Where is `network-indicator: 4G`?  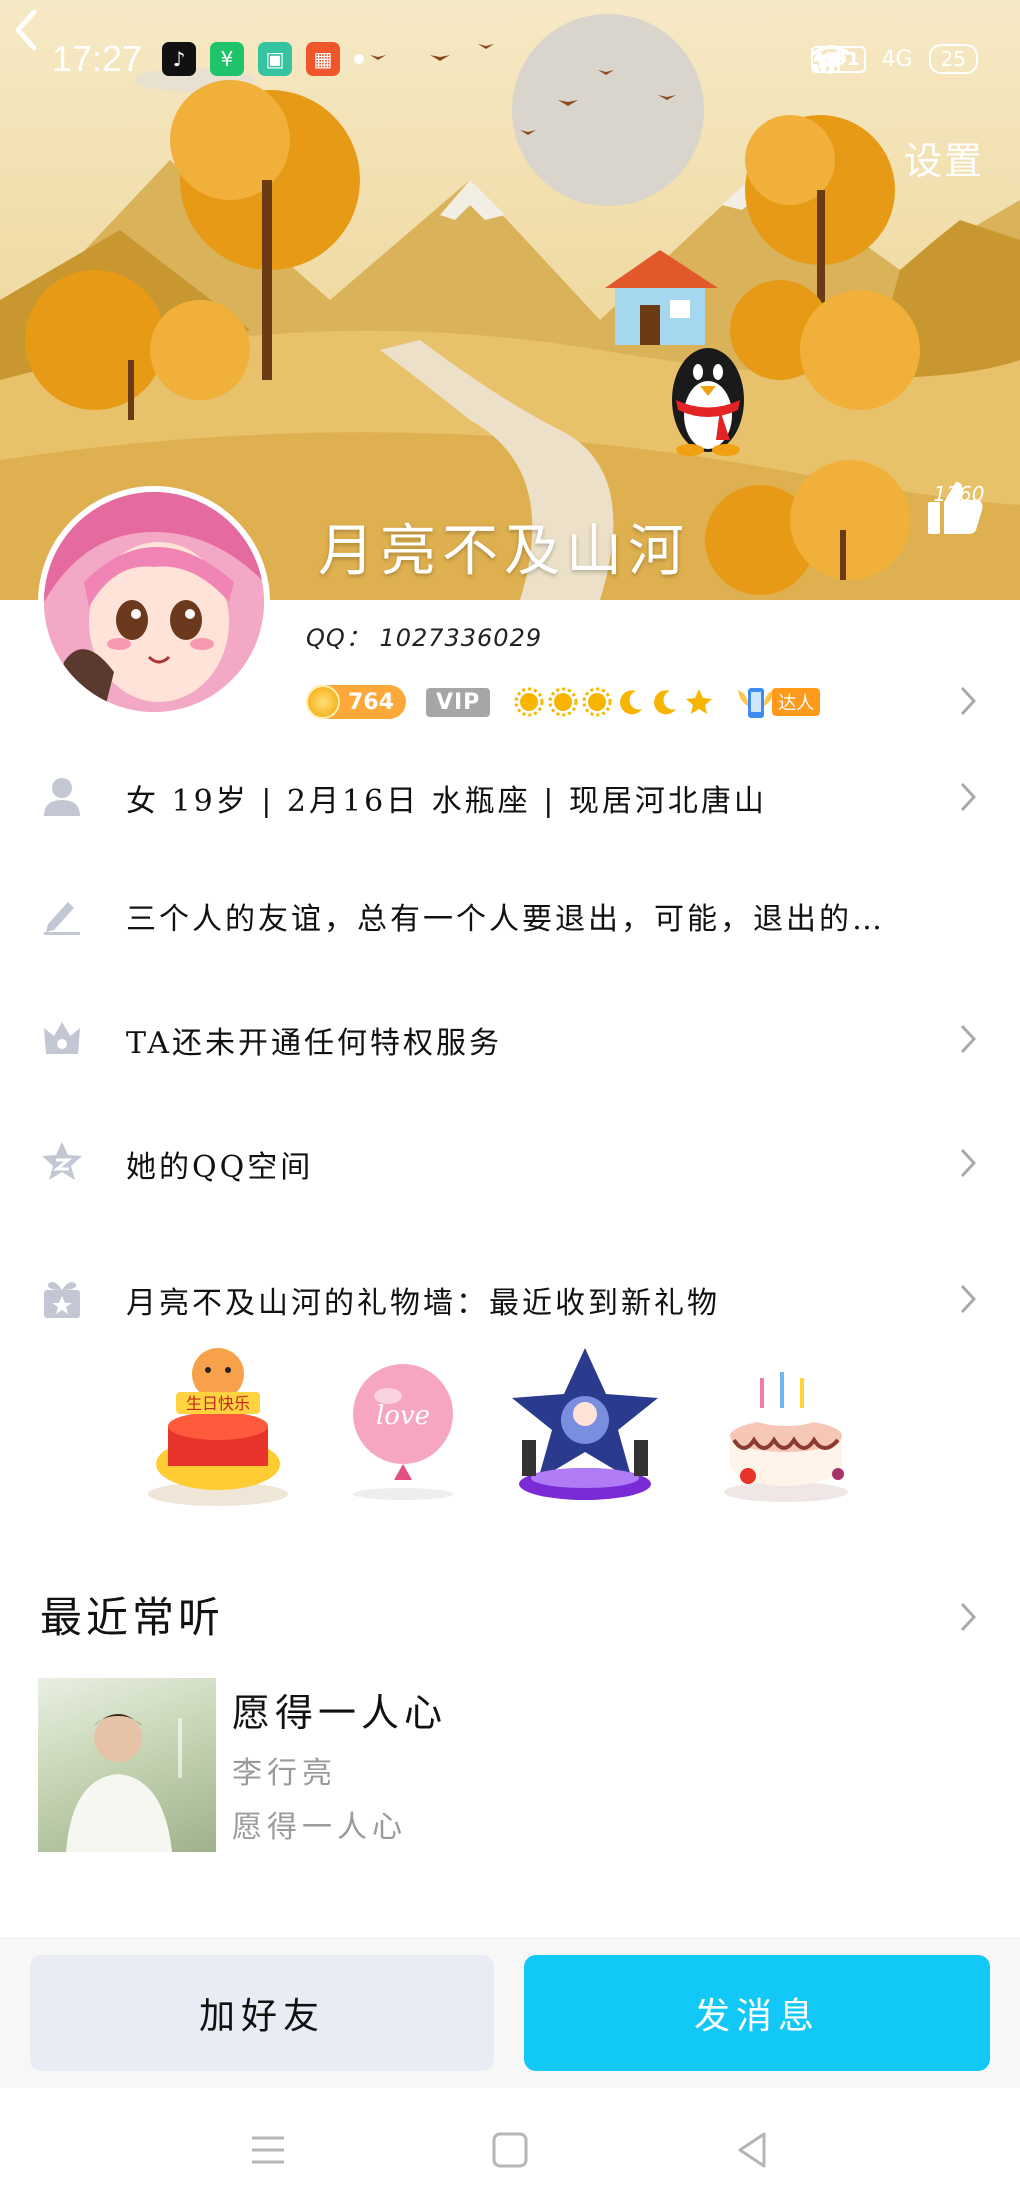 network-indicator: 4G is located at coordinates (897, 59).